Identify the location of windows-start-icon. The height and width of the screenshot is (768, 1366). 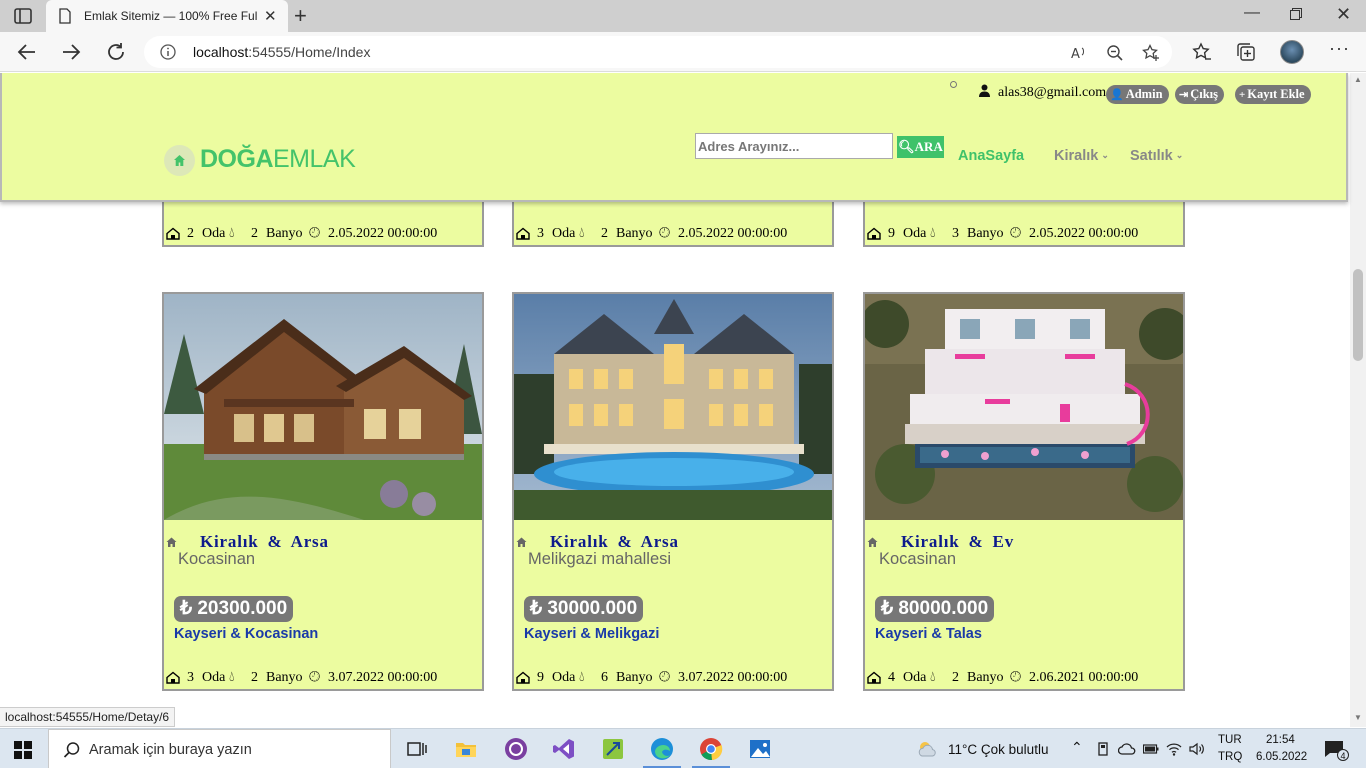
(23, 750).